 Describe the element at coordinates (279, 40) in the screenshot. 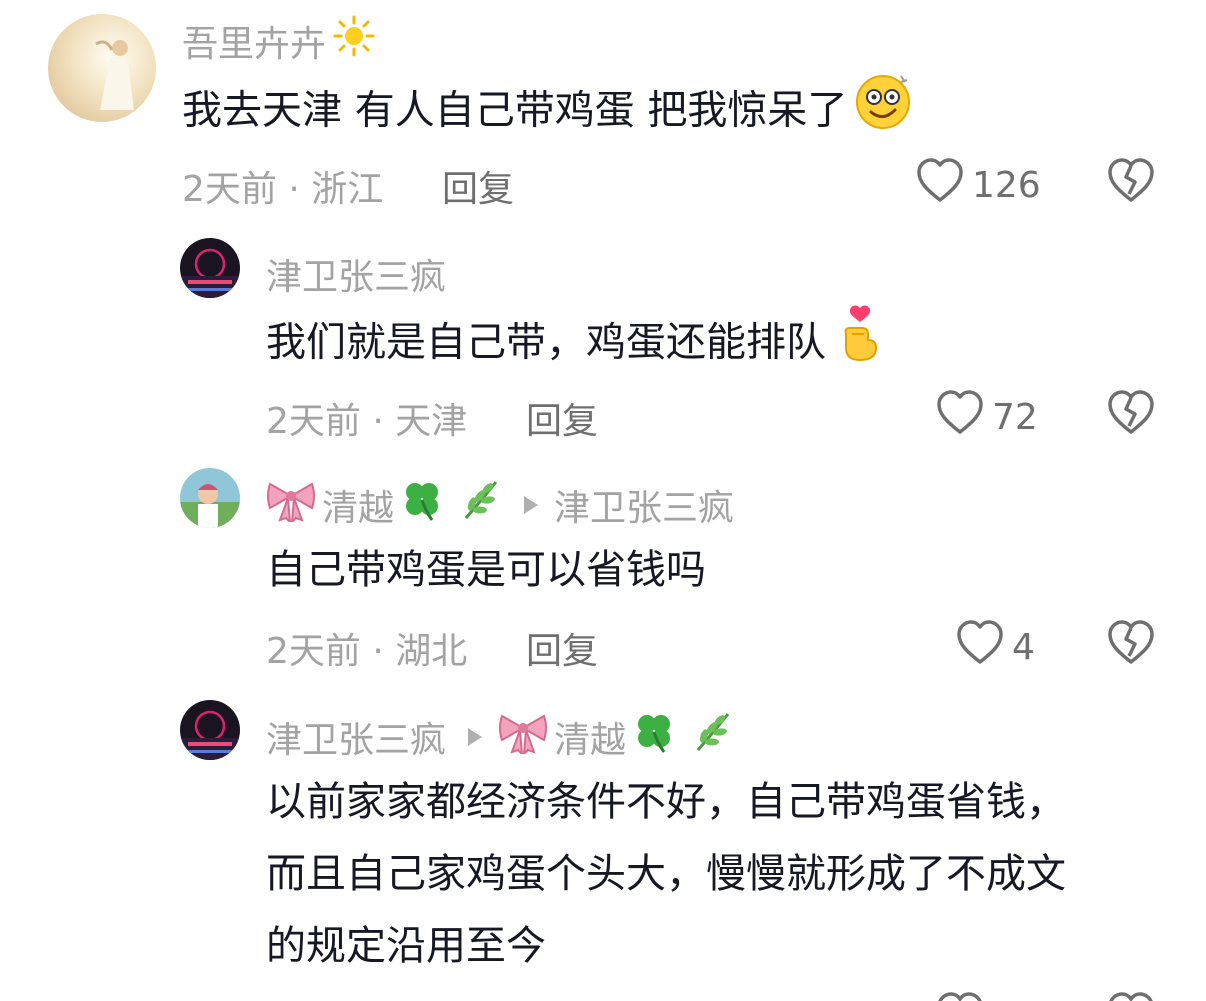

I see `comment-username: 吾里卉卉` at that location.